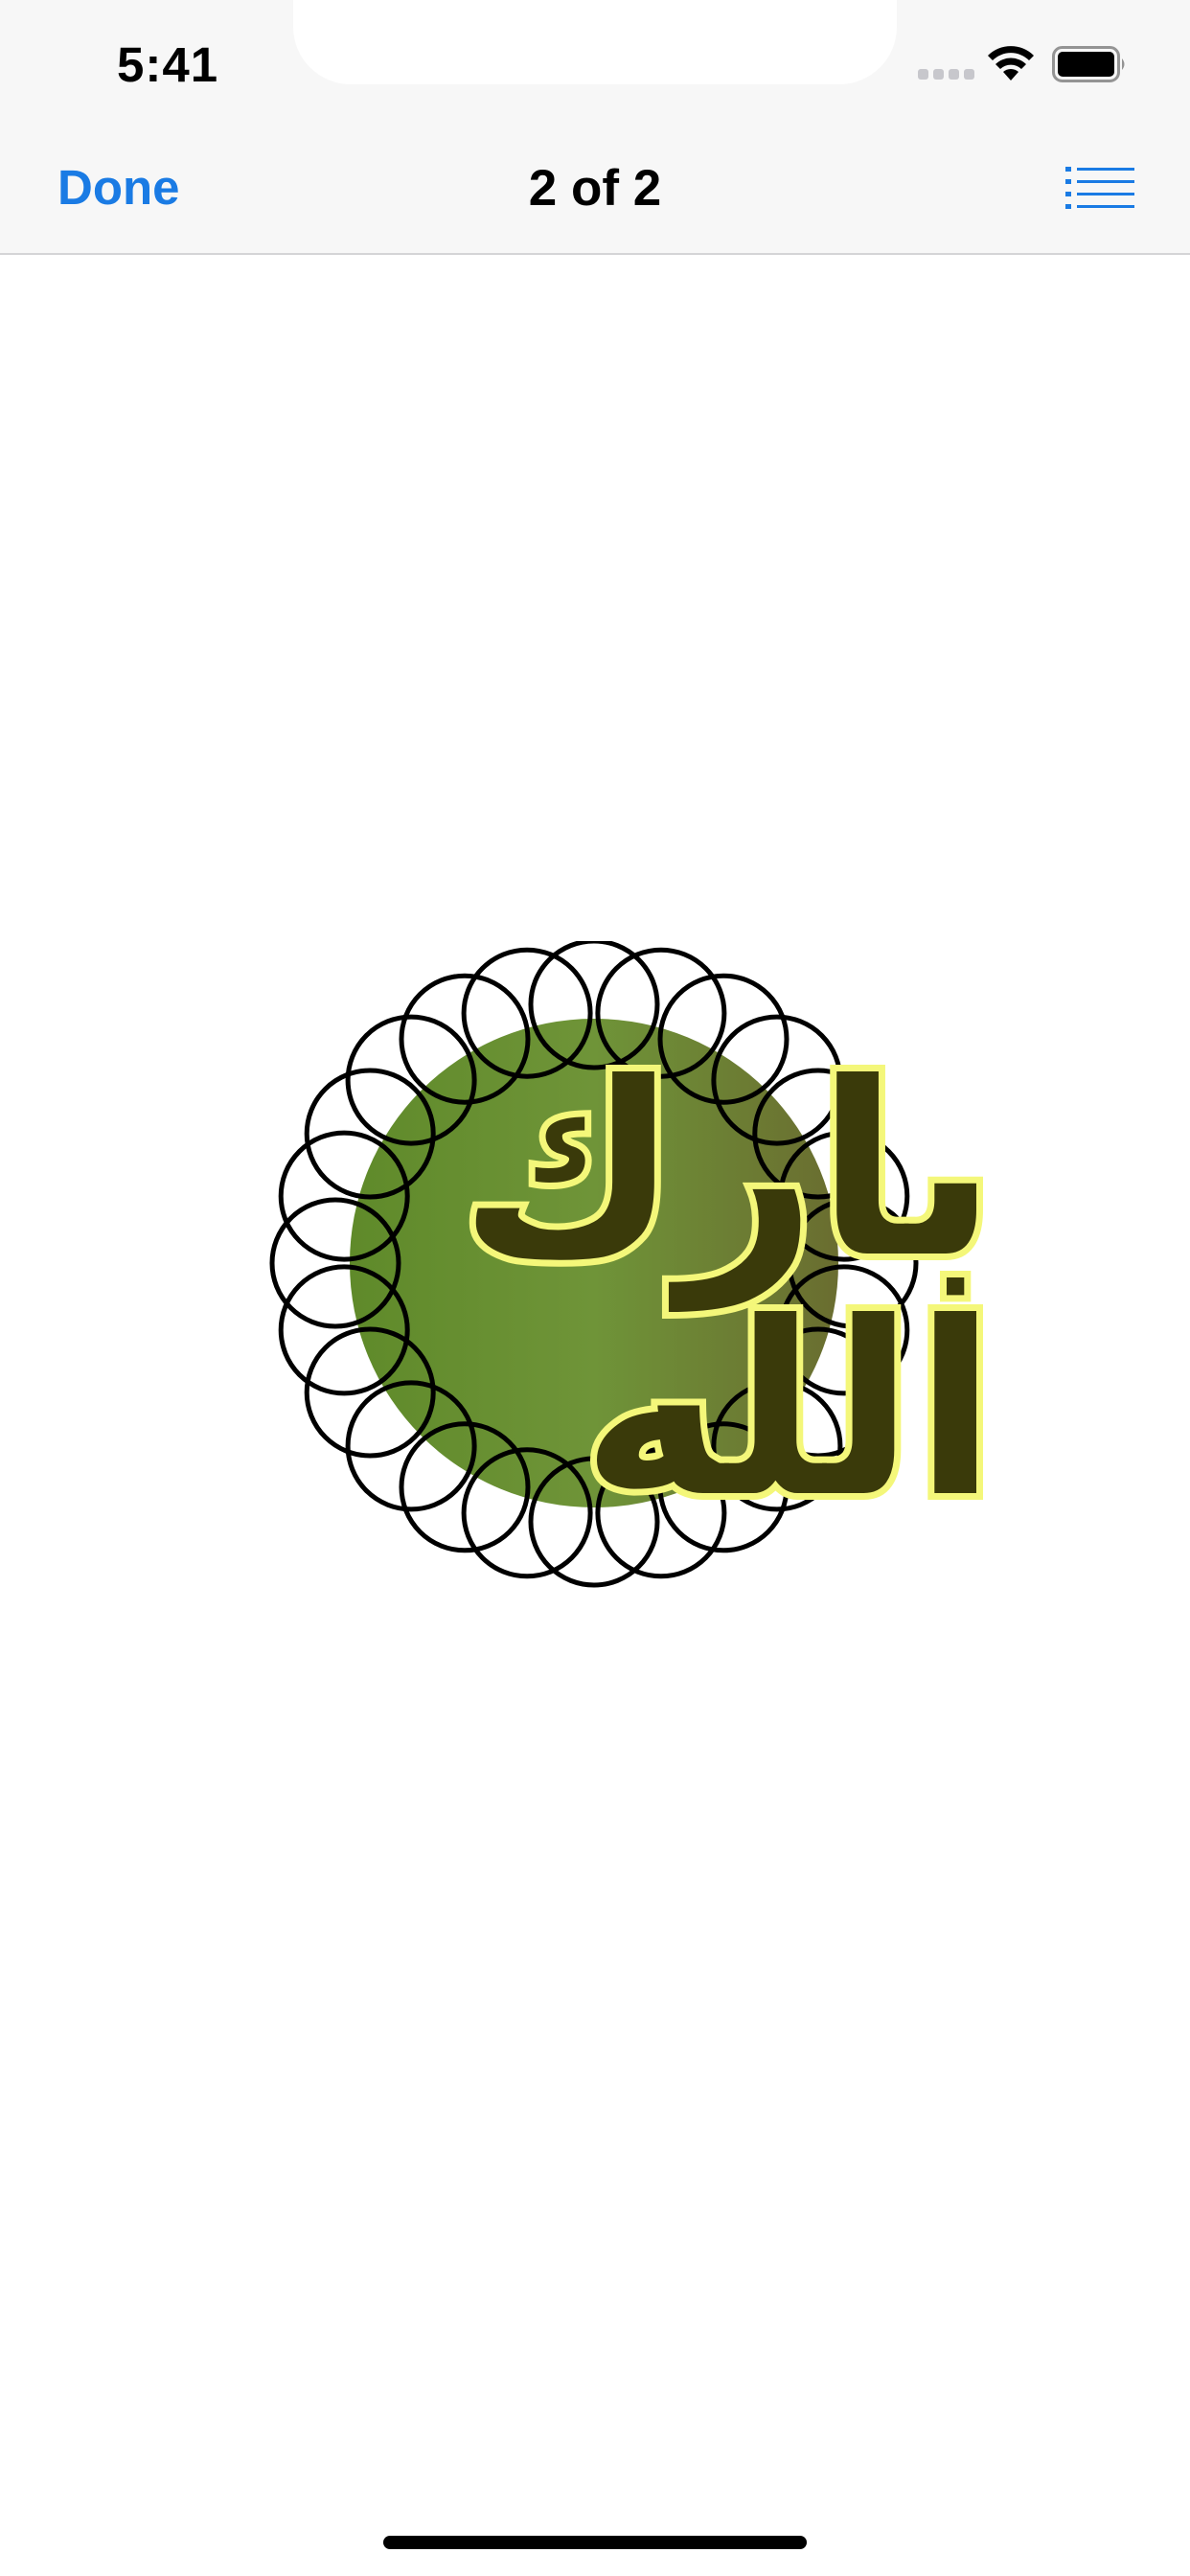  What do you see at coordinates (1089, 64) in the screenshot?
I see `battery-icon` at bounding box center [1089, 64].